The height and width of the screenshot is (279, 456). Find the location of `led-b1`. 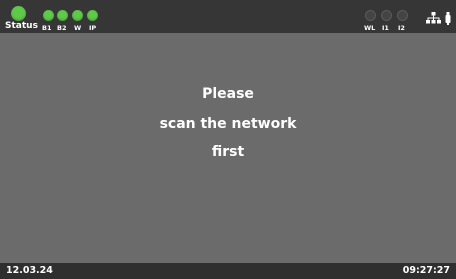

led-b1 is located at coordinates (48, 15).